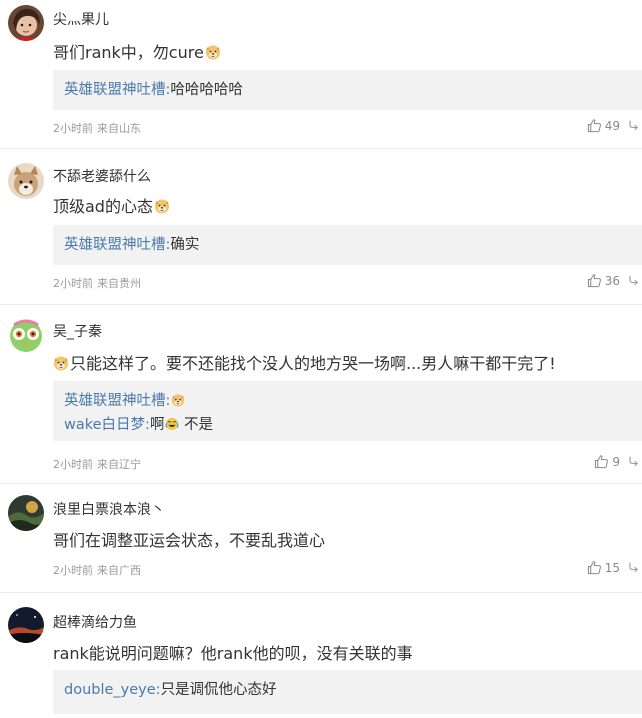 This screenshot has width=642, height=718. I want to click on reply-author: double_yeye:, so click(112, 690).